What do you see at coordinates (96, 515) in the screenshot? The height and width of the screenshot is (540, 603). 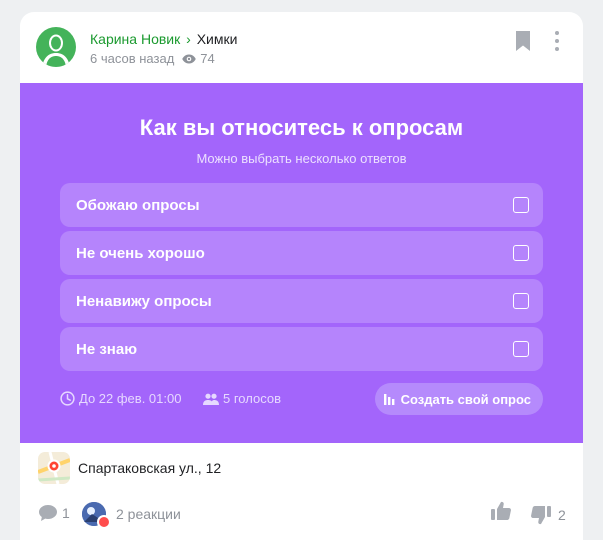 I see `reaction-avatar` at bounding box center [96, 515].